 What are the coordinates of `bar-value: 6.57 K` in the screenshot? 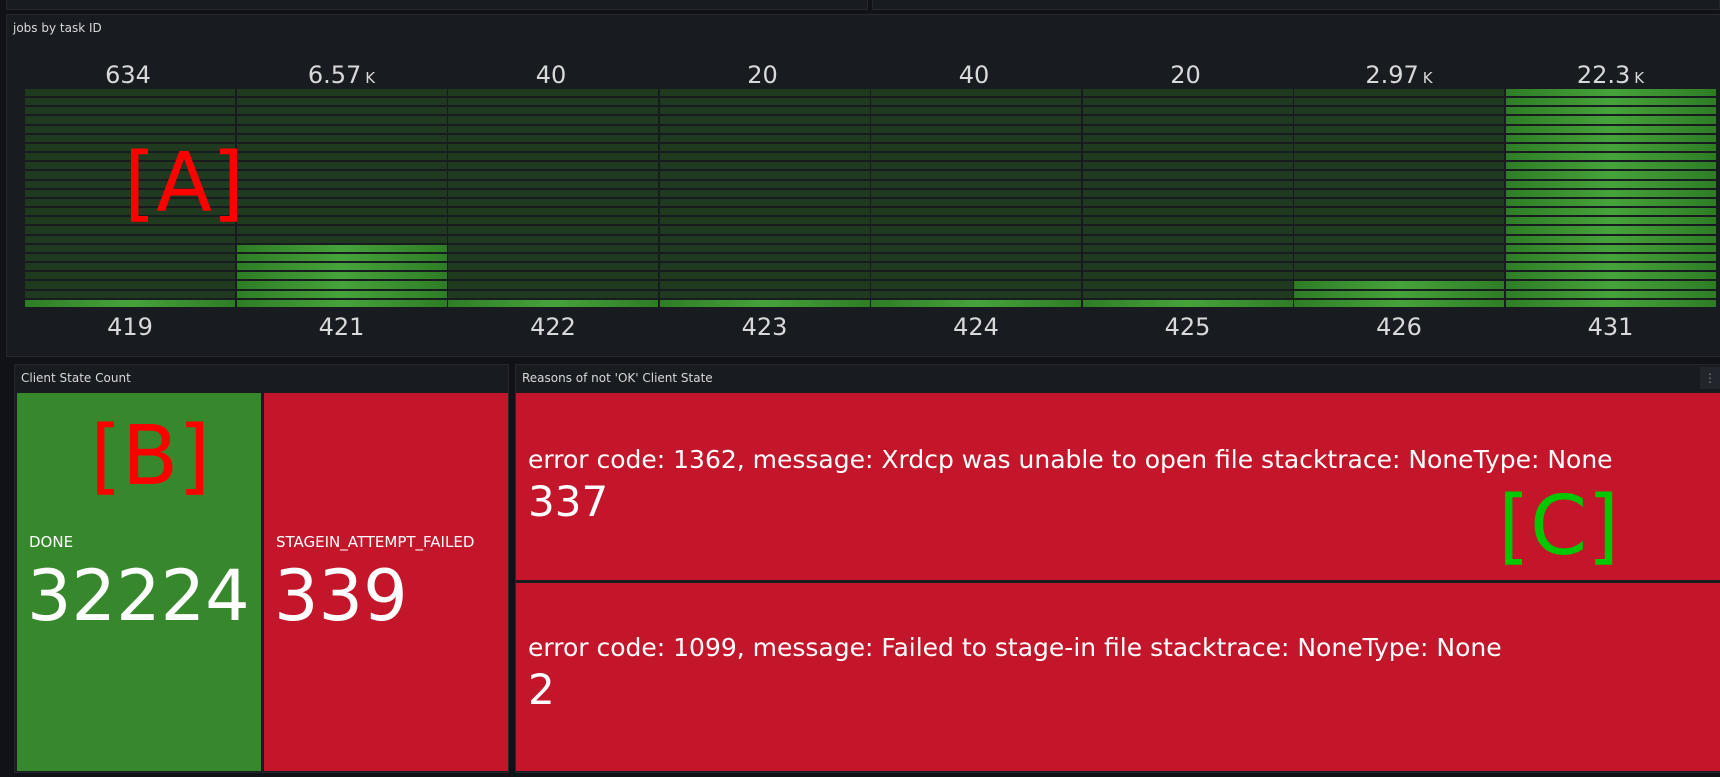 It's located at (342, 75).